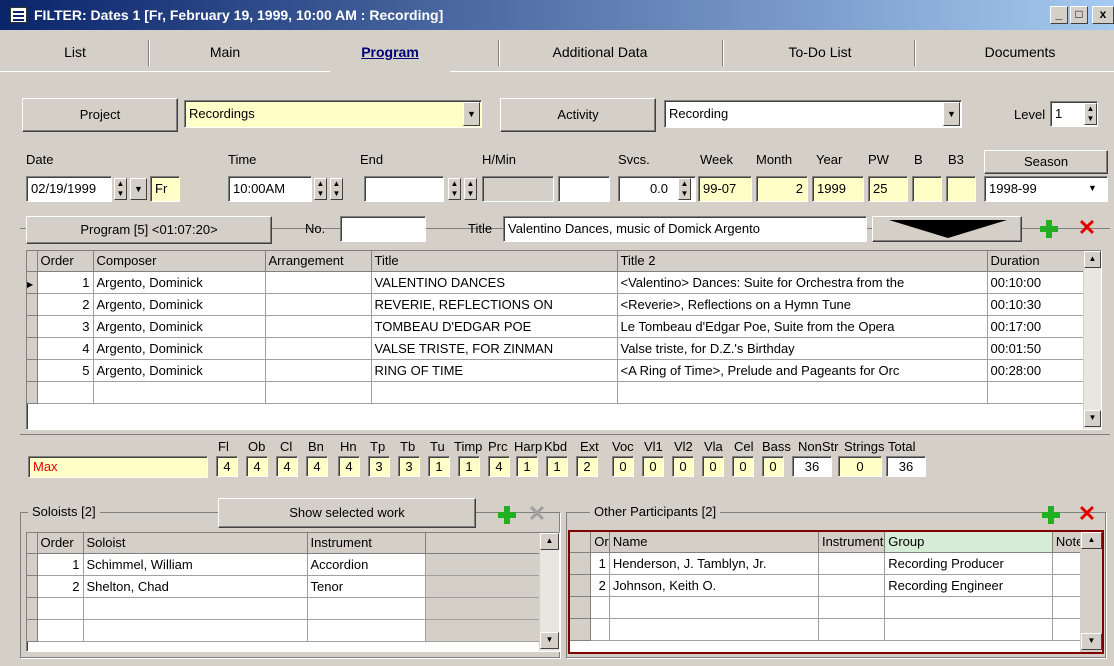 Image resolution: width=1114 pixels, height=666 pixels. I want to click on cell-order: 4, so click(65, 348).